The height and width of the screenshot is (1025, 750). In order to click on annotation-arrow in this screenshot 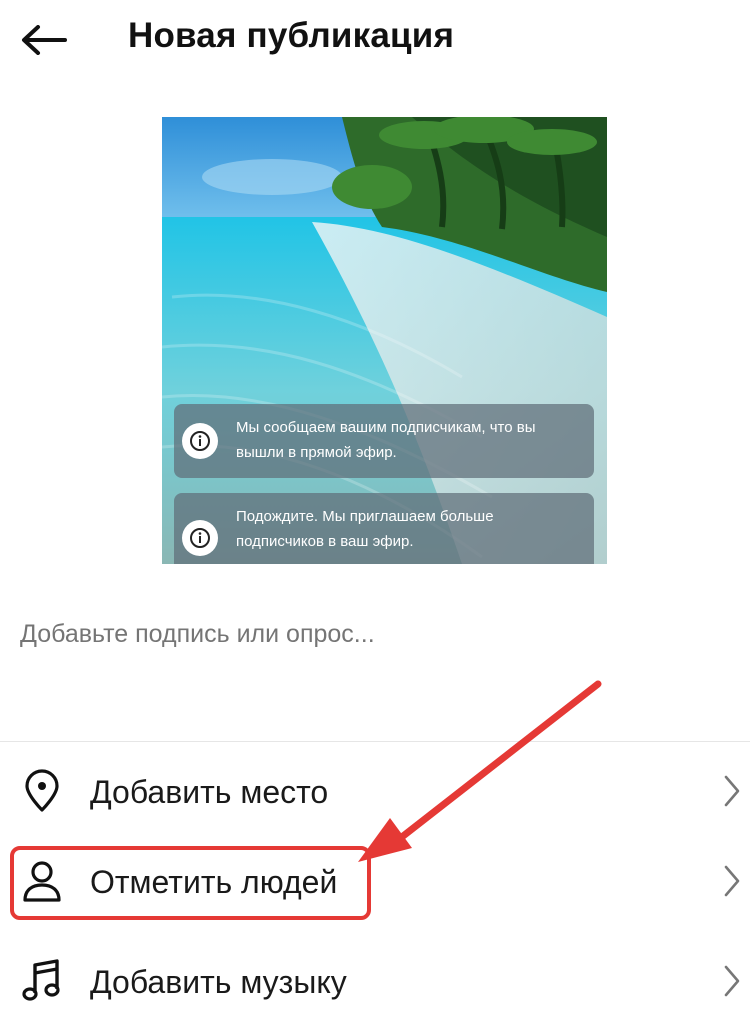, I will do `click(480, 771)`.